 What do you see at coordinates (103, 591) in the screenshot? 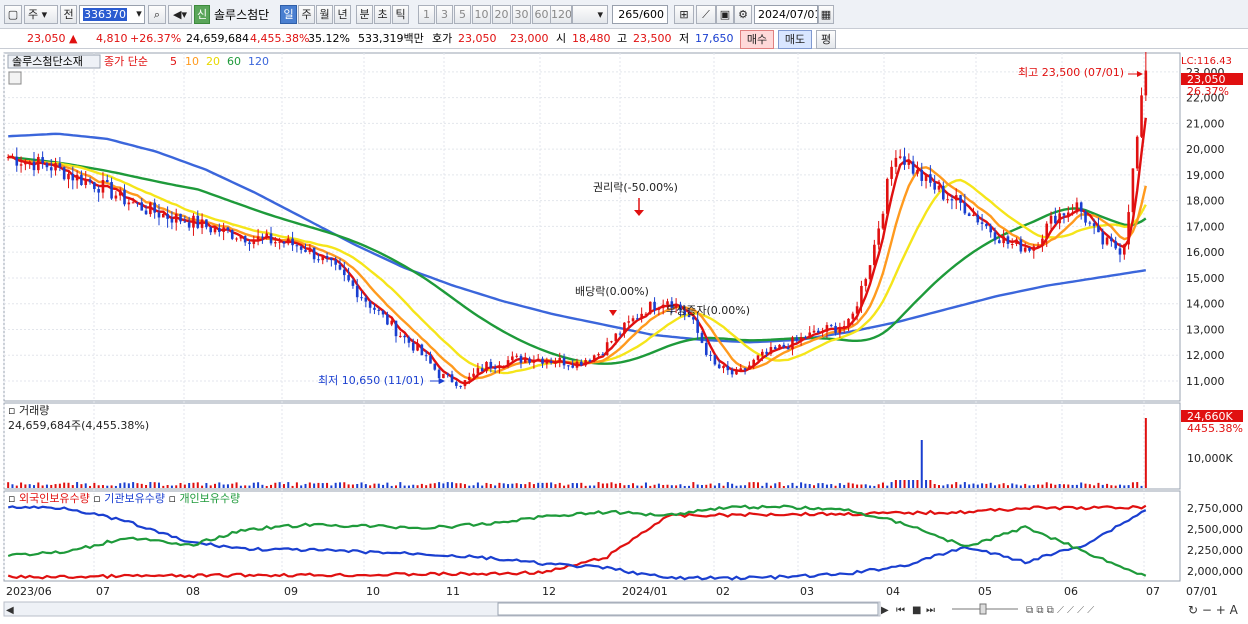
I see `time-label-1: 07` at bounding box center [103, 591].